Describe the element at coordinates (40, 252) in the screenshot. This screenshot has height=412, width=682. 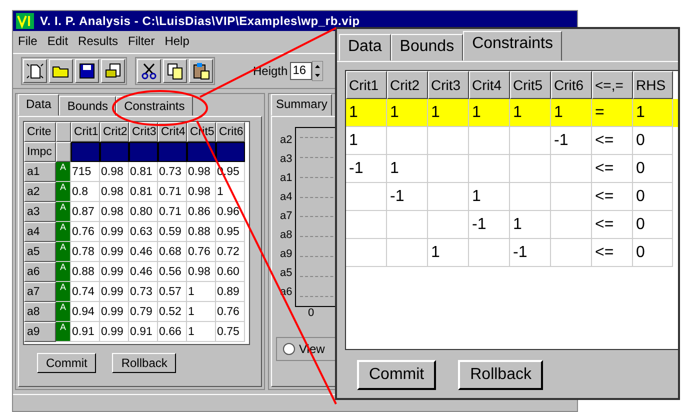
I see `row-header: a5` at that location.